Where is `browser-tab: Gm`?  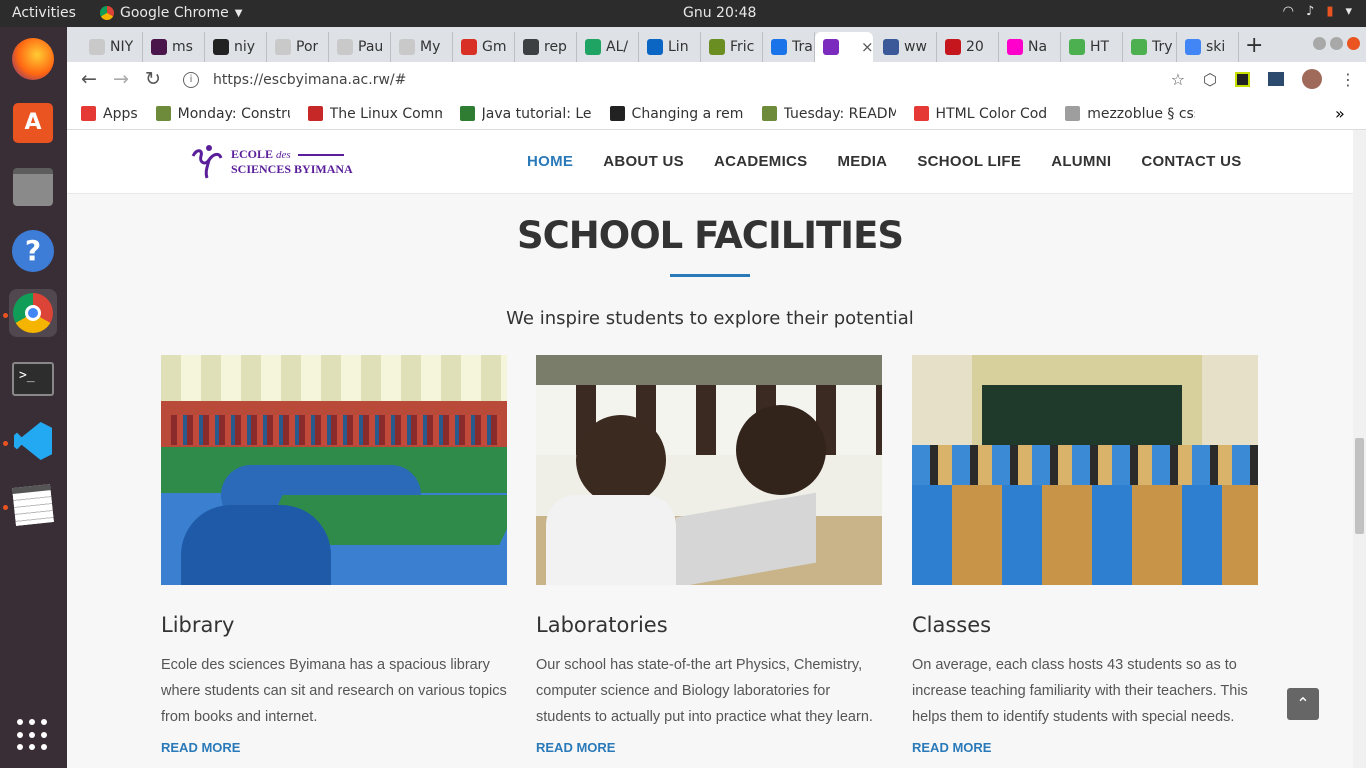 browser-tab: Gm is located at coordinates (484, 47).